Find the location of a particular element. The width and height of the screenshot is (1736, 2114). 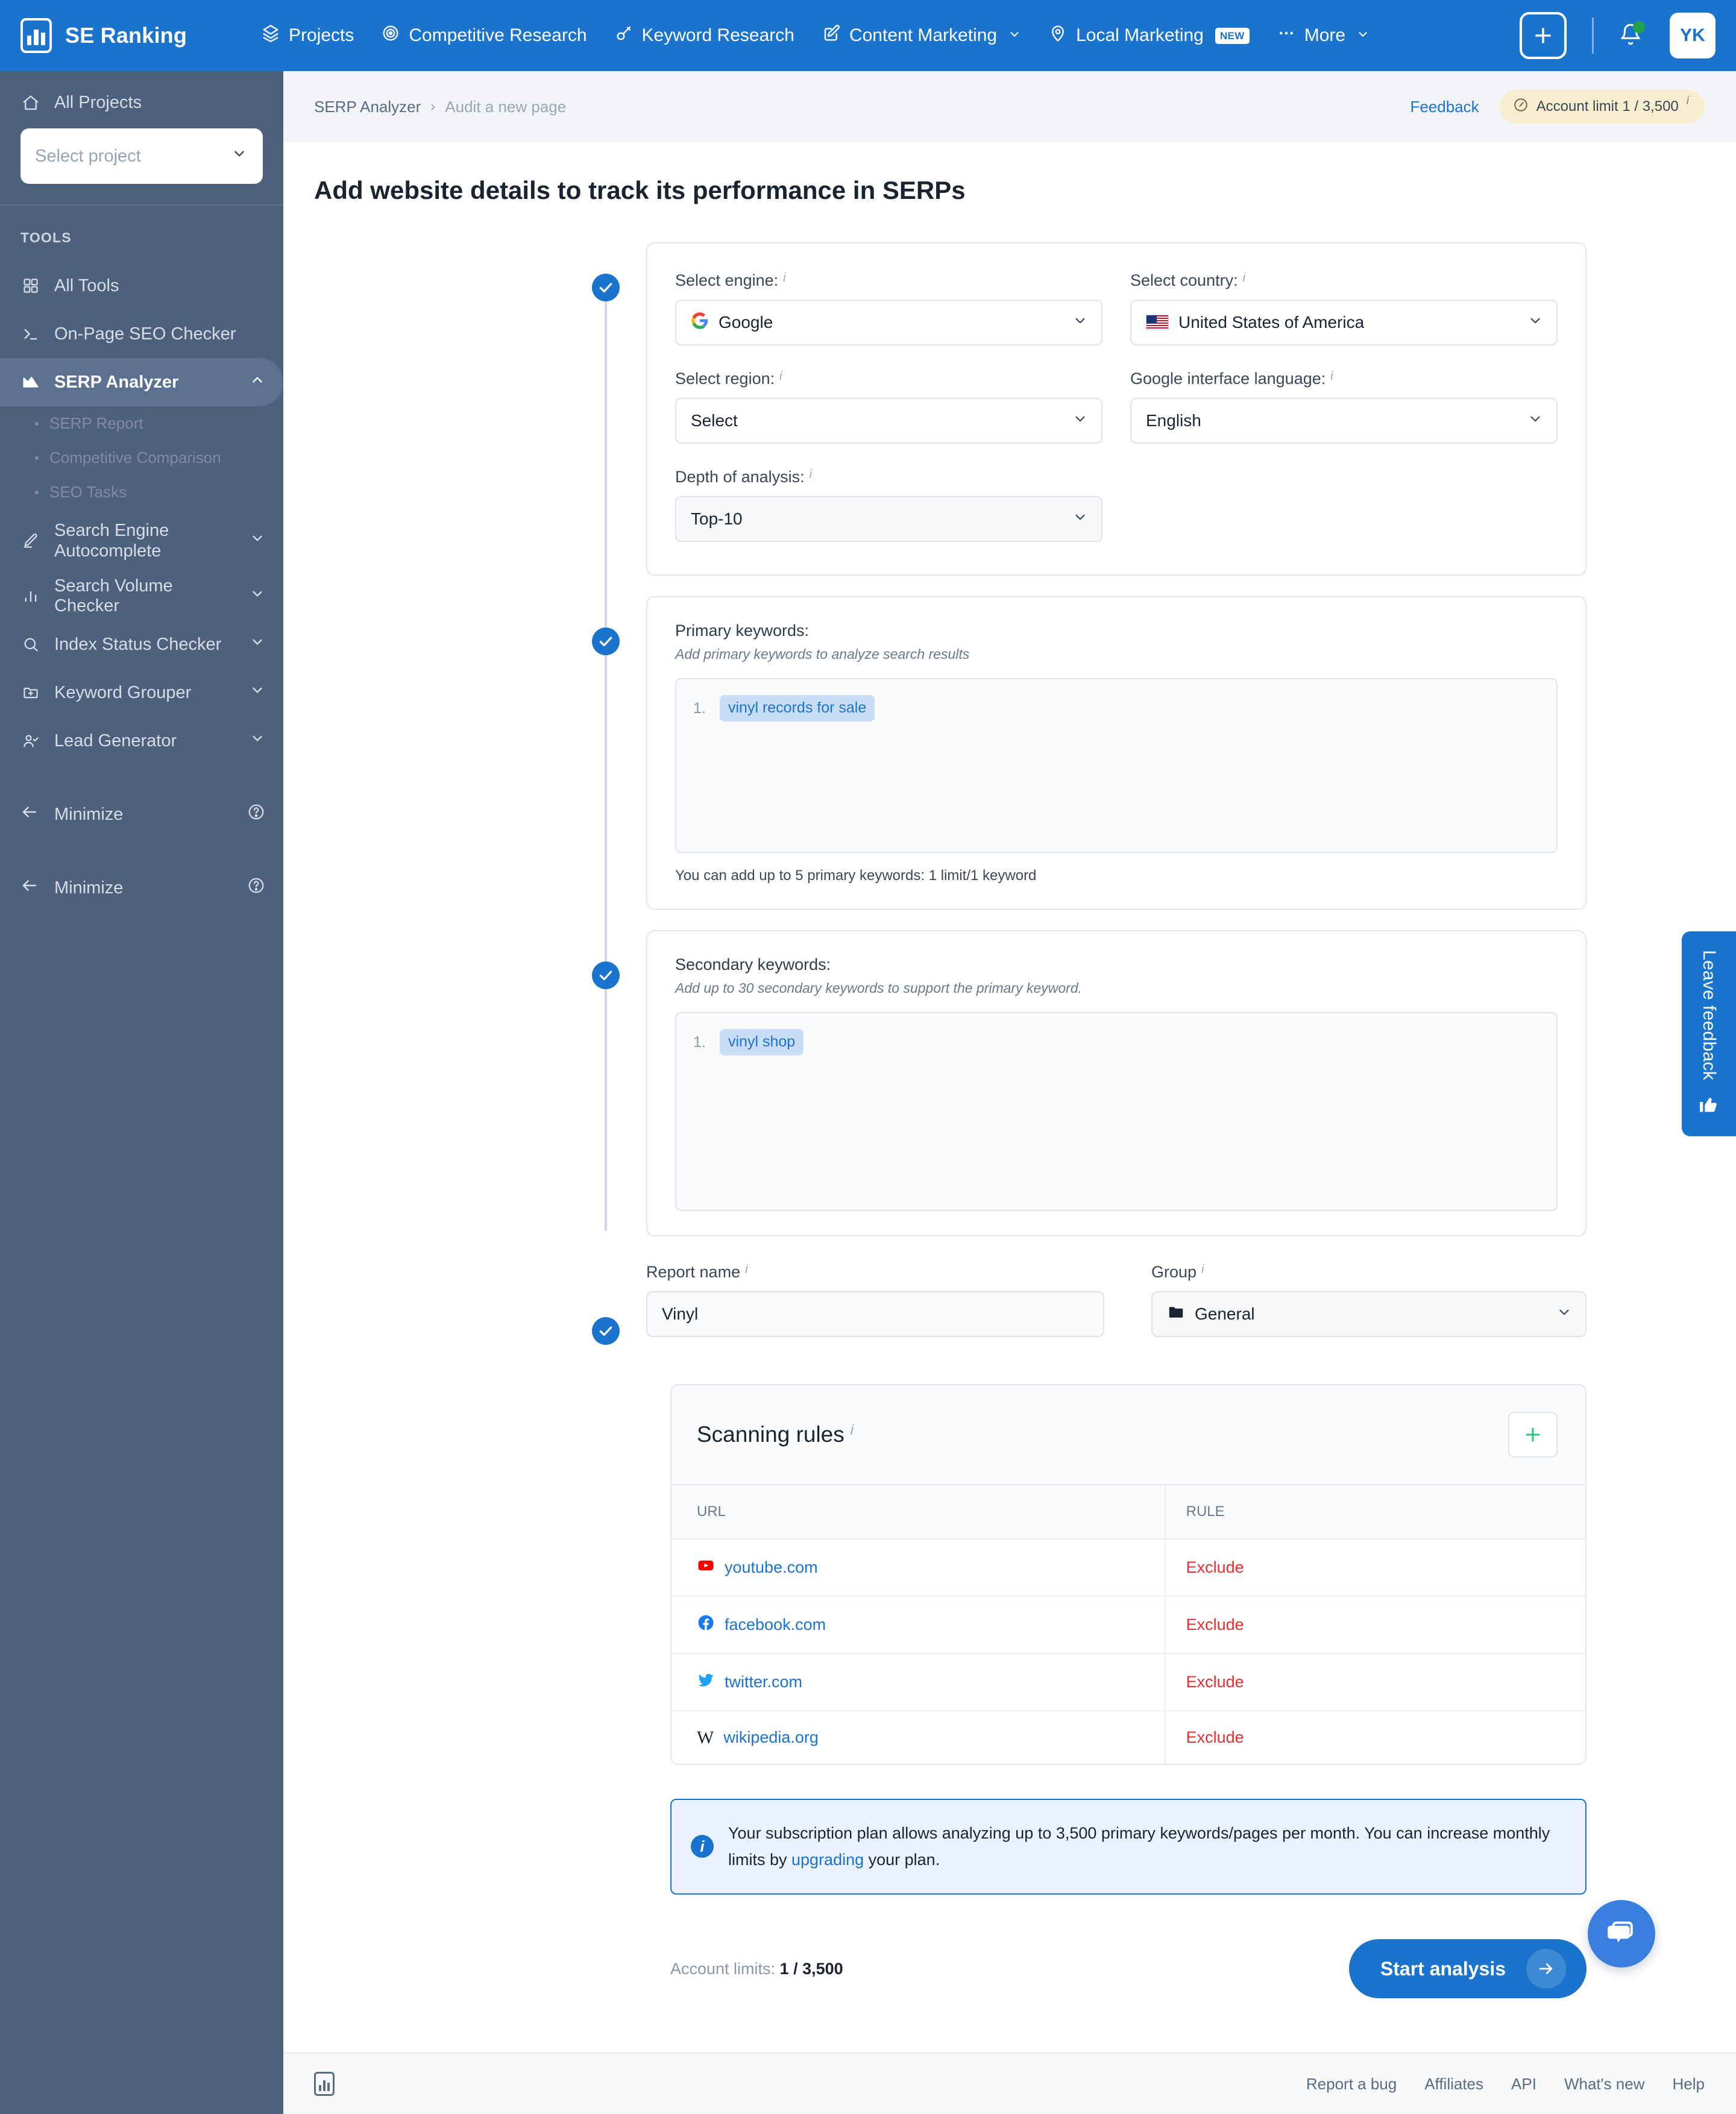

se-ranking-logo-icon is located at coordinates (36, 35).